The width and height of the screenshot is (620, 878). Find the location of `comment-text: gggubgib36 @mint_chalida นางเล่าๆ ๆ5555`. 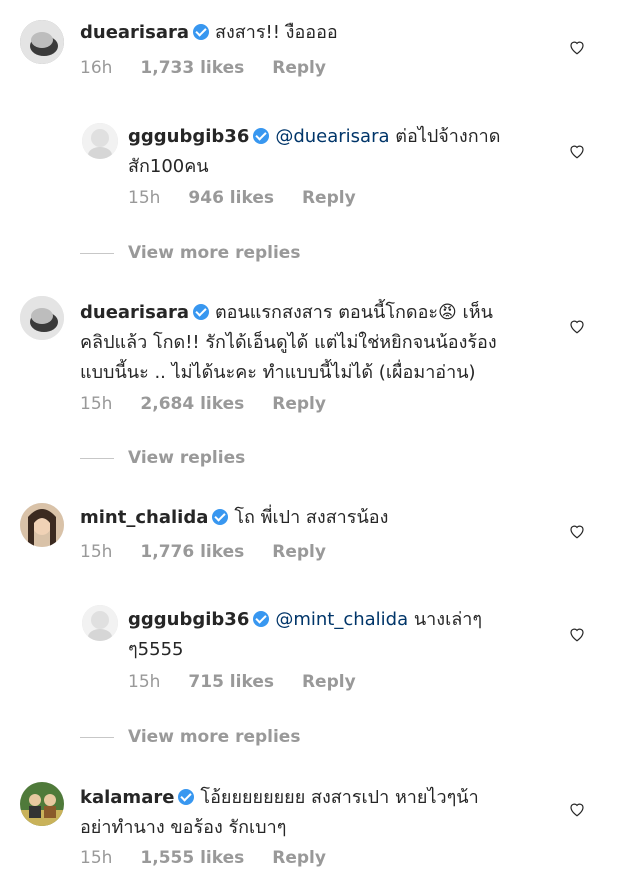

comment-text: gggubgib36 @mint_chalida นางเล่าๆ ๆ5555 is located at coordinates (338, 635).